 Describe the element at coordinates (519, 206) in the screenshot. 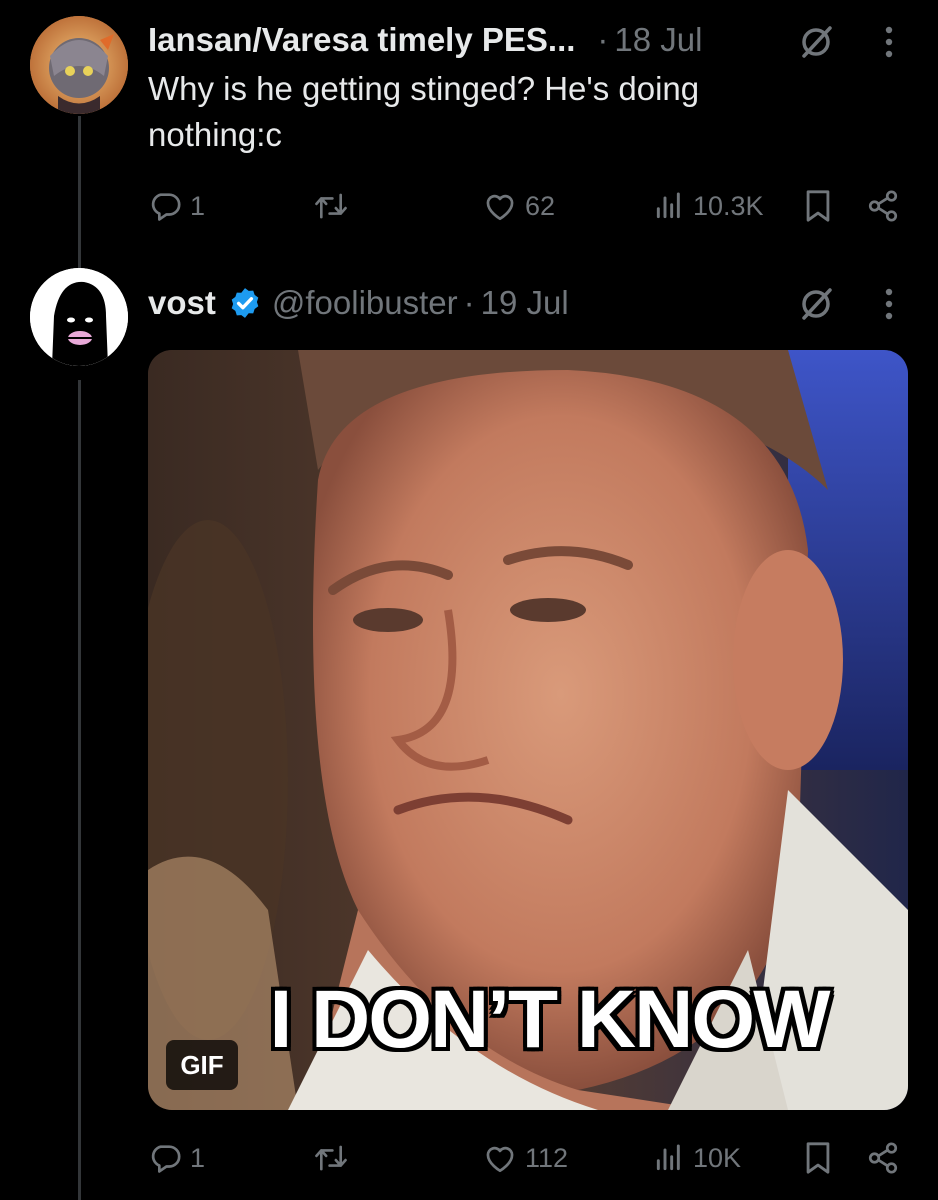

I see `like-button: 62` at that location.